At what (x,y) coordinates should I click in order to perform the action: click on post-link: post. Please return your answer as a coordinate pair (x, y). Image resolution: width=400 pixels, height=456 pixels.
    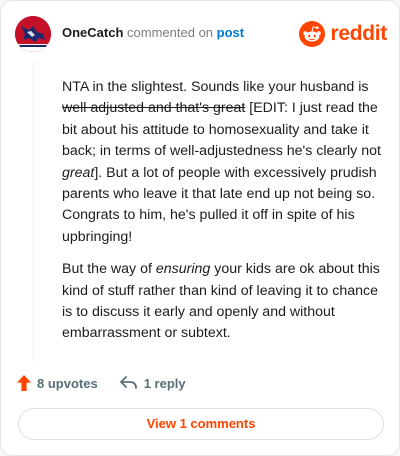
    Looking at the image, I should click on (230, 32).